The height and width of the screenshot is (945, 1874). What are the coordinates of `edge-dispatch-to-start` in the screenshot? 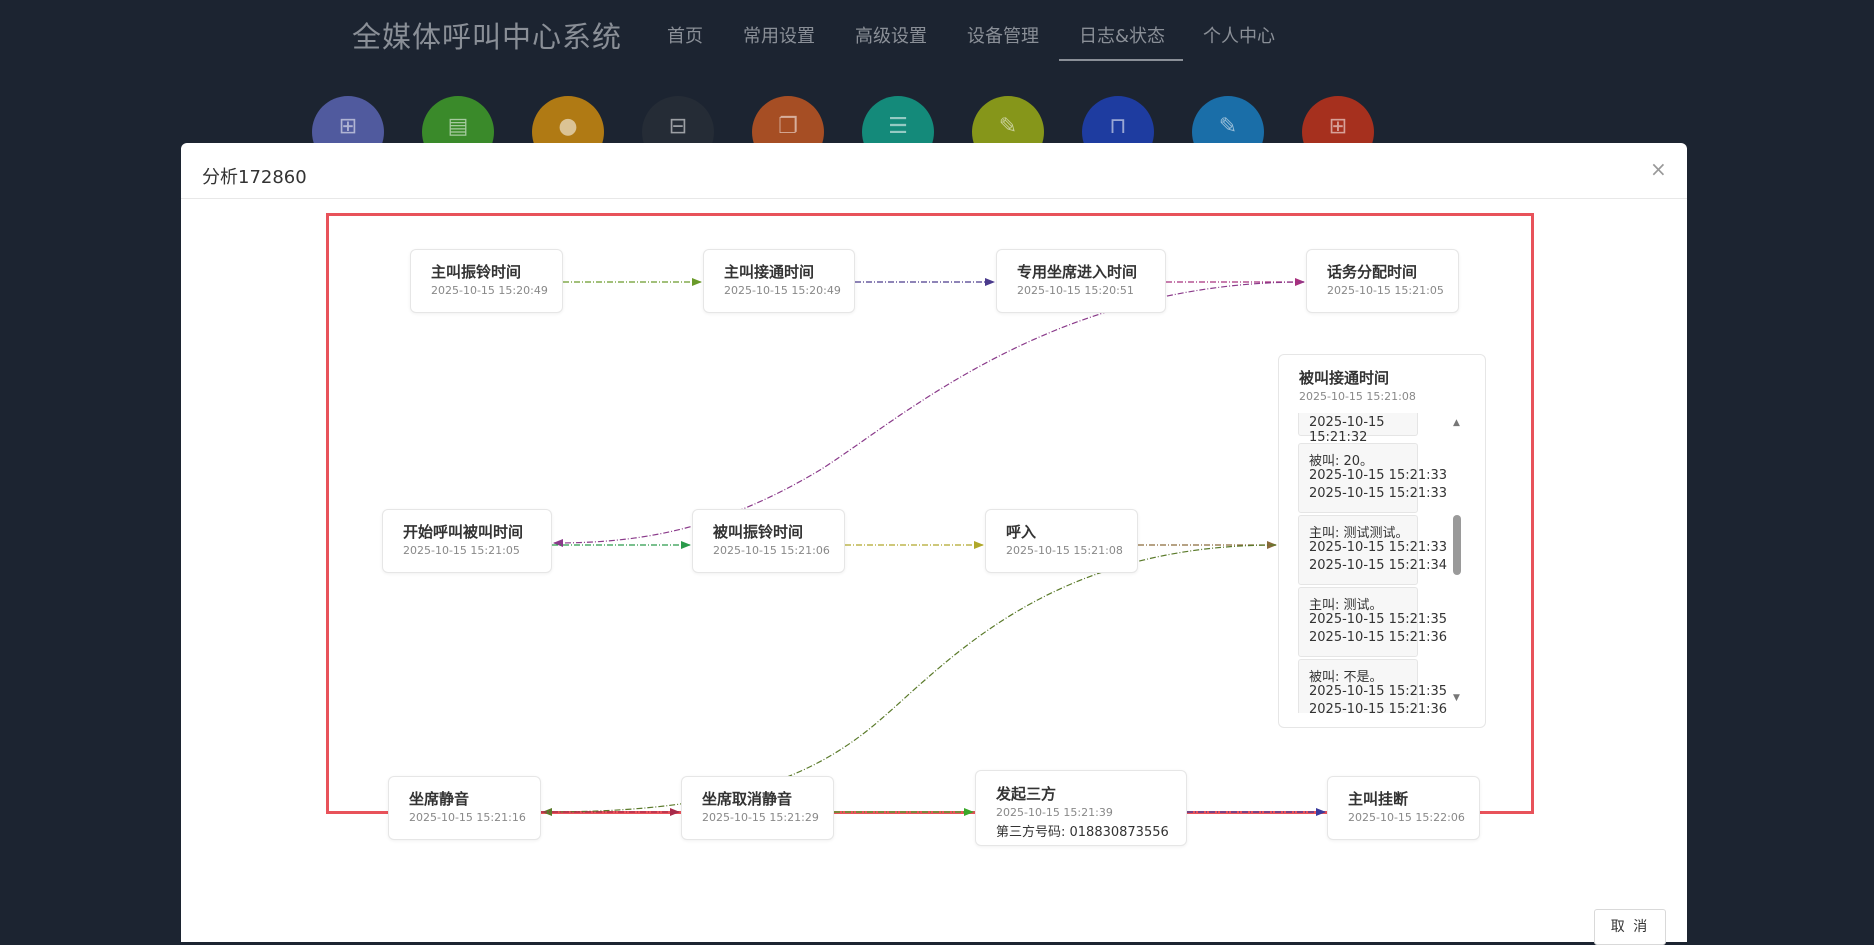 It's located at (929, 414).